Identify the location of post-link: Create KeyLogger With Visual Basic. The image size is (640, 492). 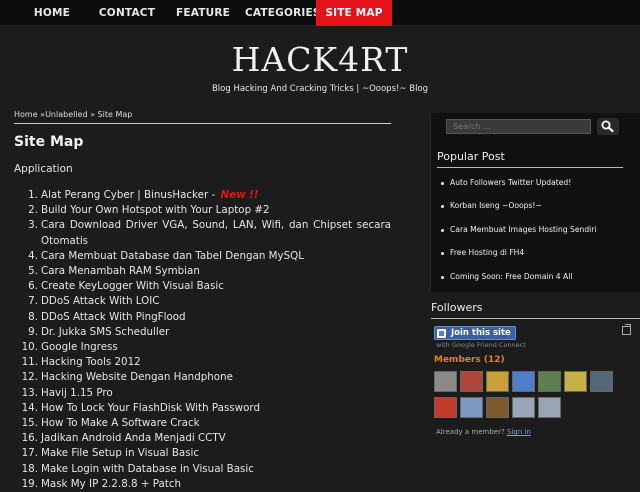
(216, 286).